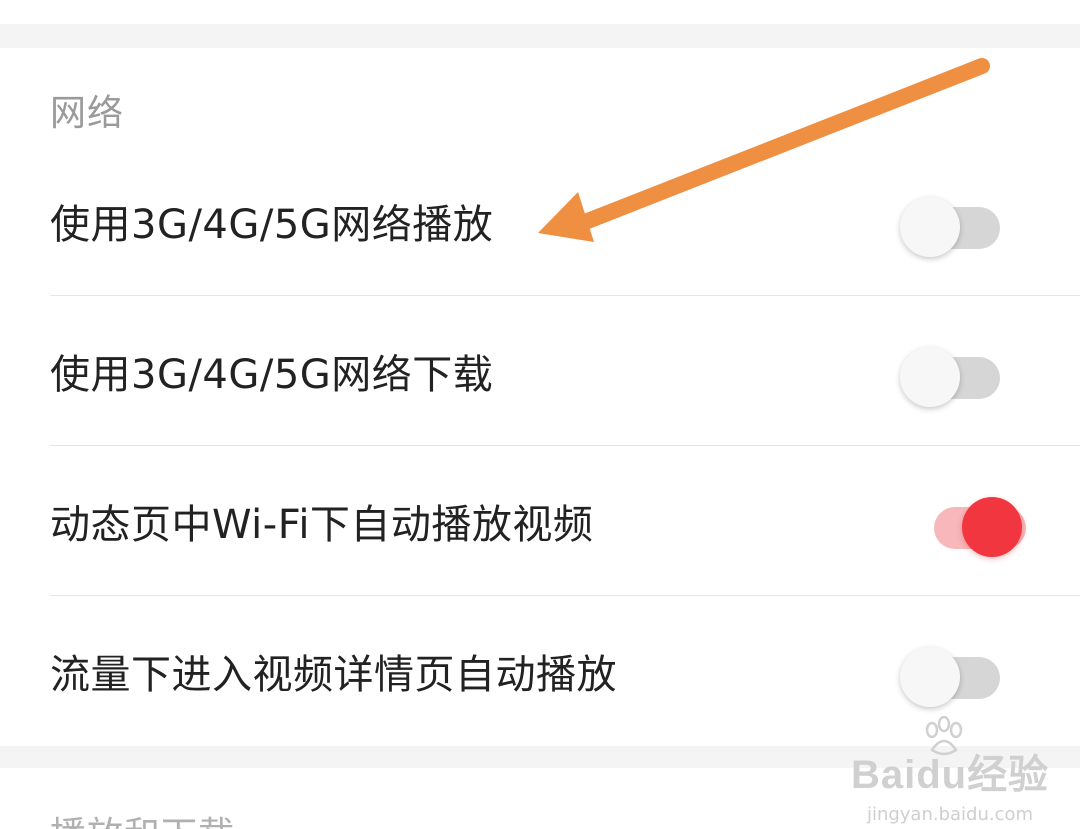 This screenshot has height=829, width=1080. Describe the element at coordinates (272, 225) in the screenshot. I see `setting-label: 使用3G/4G/5G网络播放` at that location.